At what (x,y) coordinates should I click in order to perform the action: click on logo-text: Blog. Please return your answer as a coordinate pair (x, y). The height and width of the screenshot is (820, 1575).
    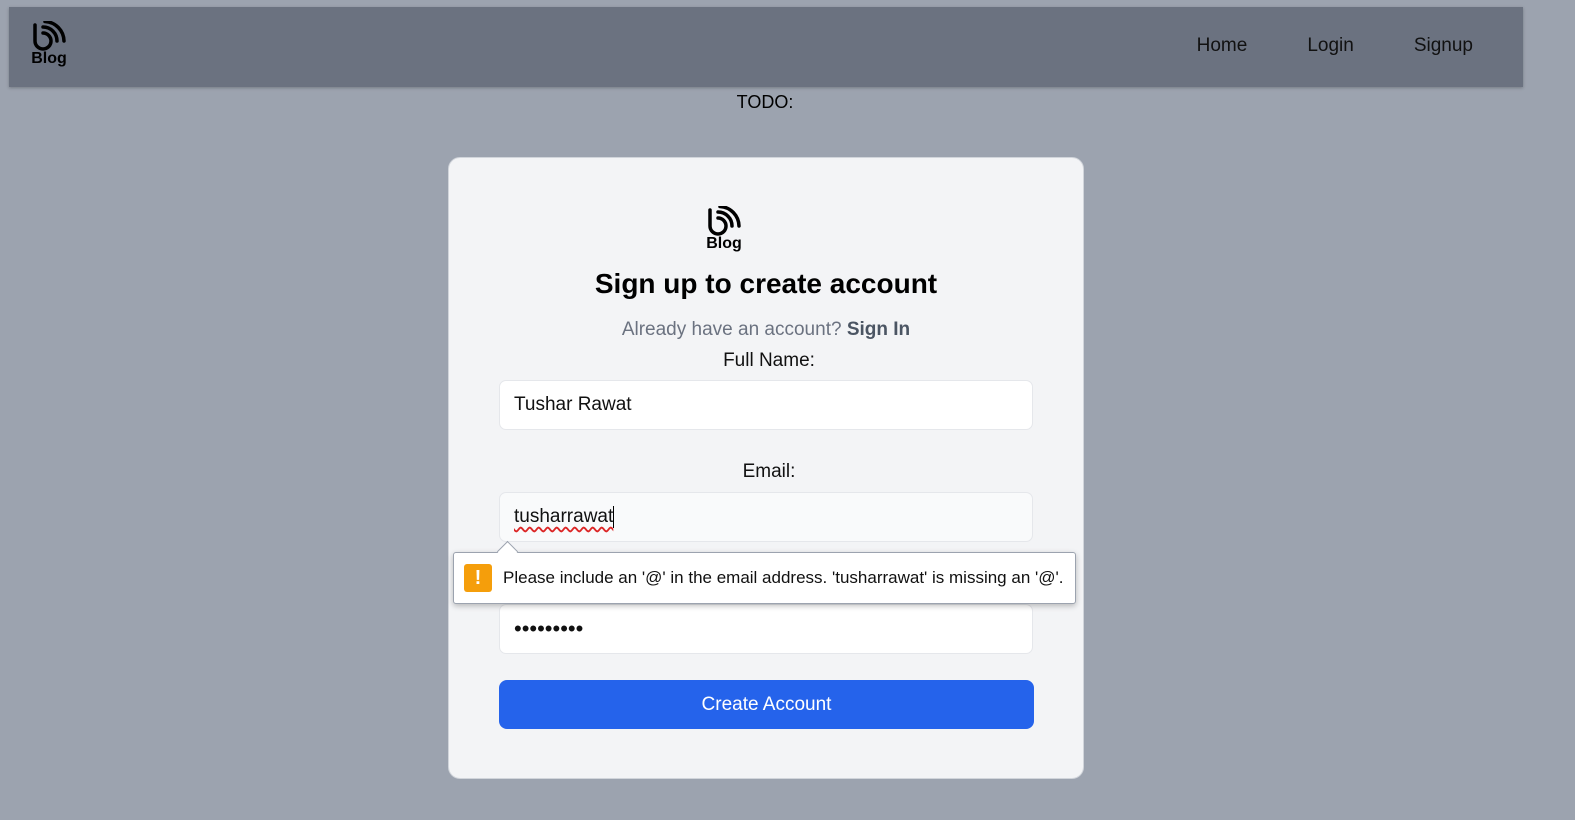
    Looking at the image, I should click on (49, 58).